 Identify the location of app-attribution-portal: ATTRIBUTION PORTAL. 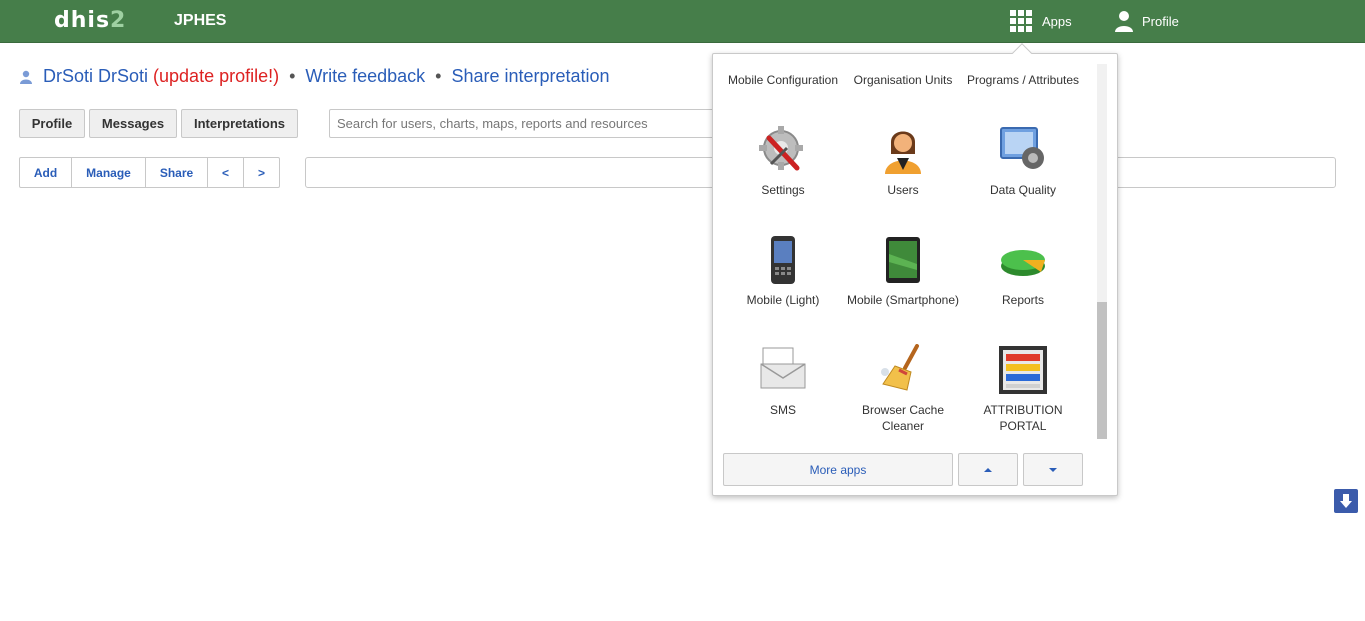
(1023, 389).